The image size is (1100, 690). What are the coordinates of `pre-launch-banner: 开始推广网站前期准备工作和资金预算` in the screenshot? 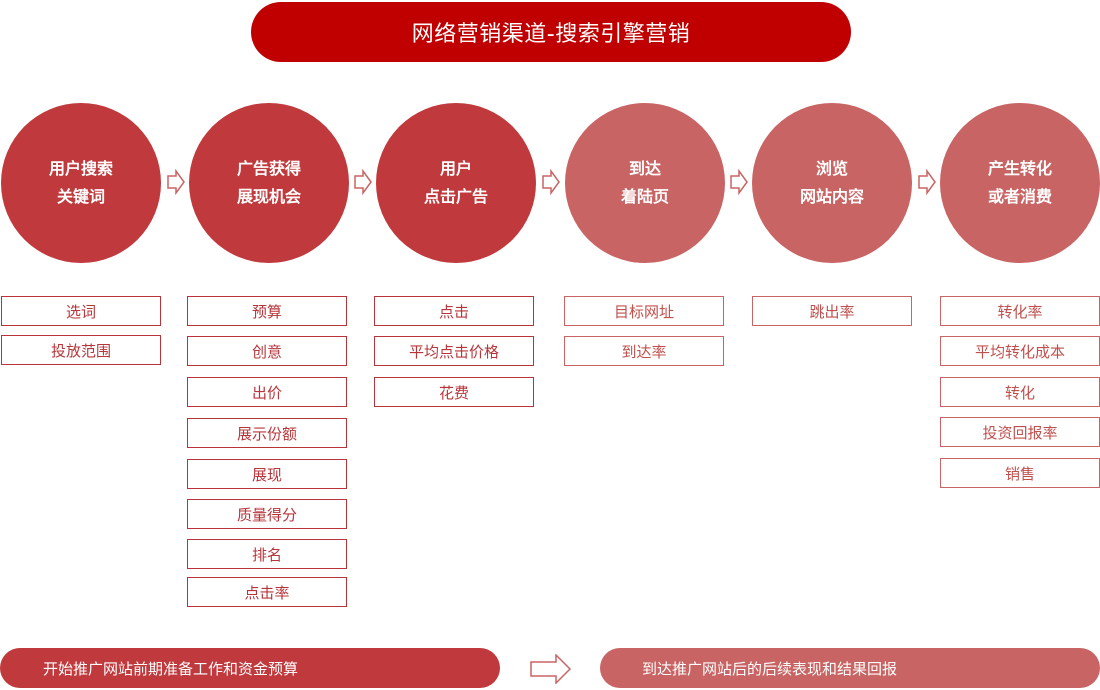 It's located at (250, 668).